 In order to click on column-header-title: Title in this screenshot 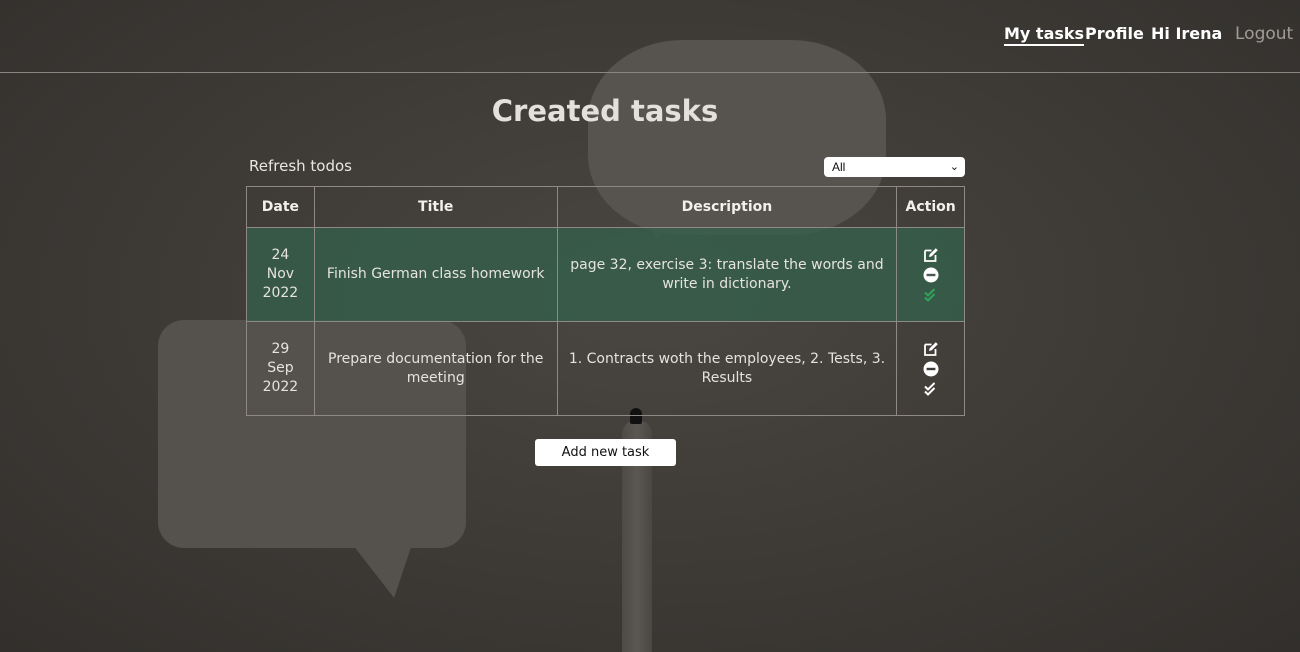, I will do `click(435, 207)`.